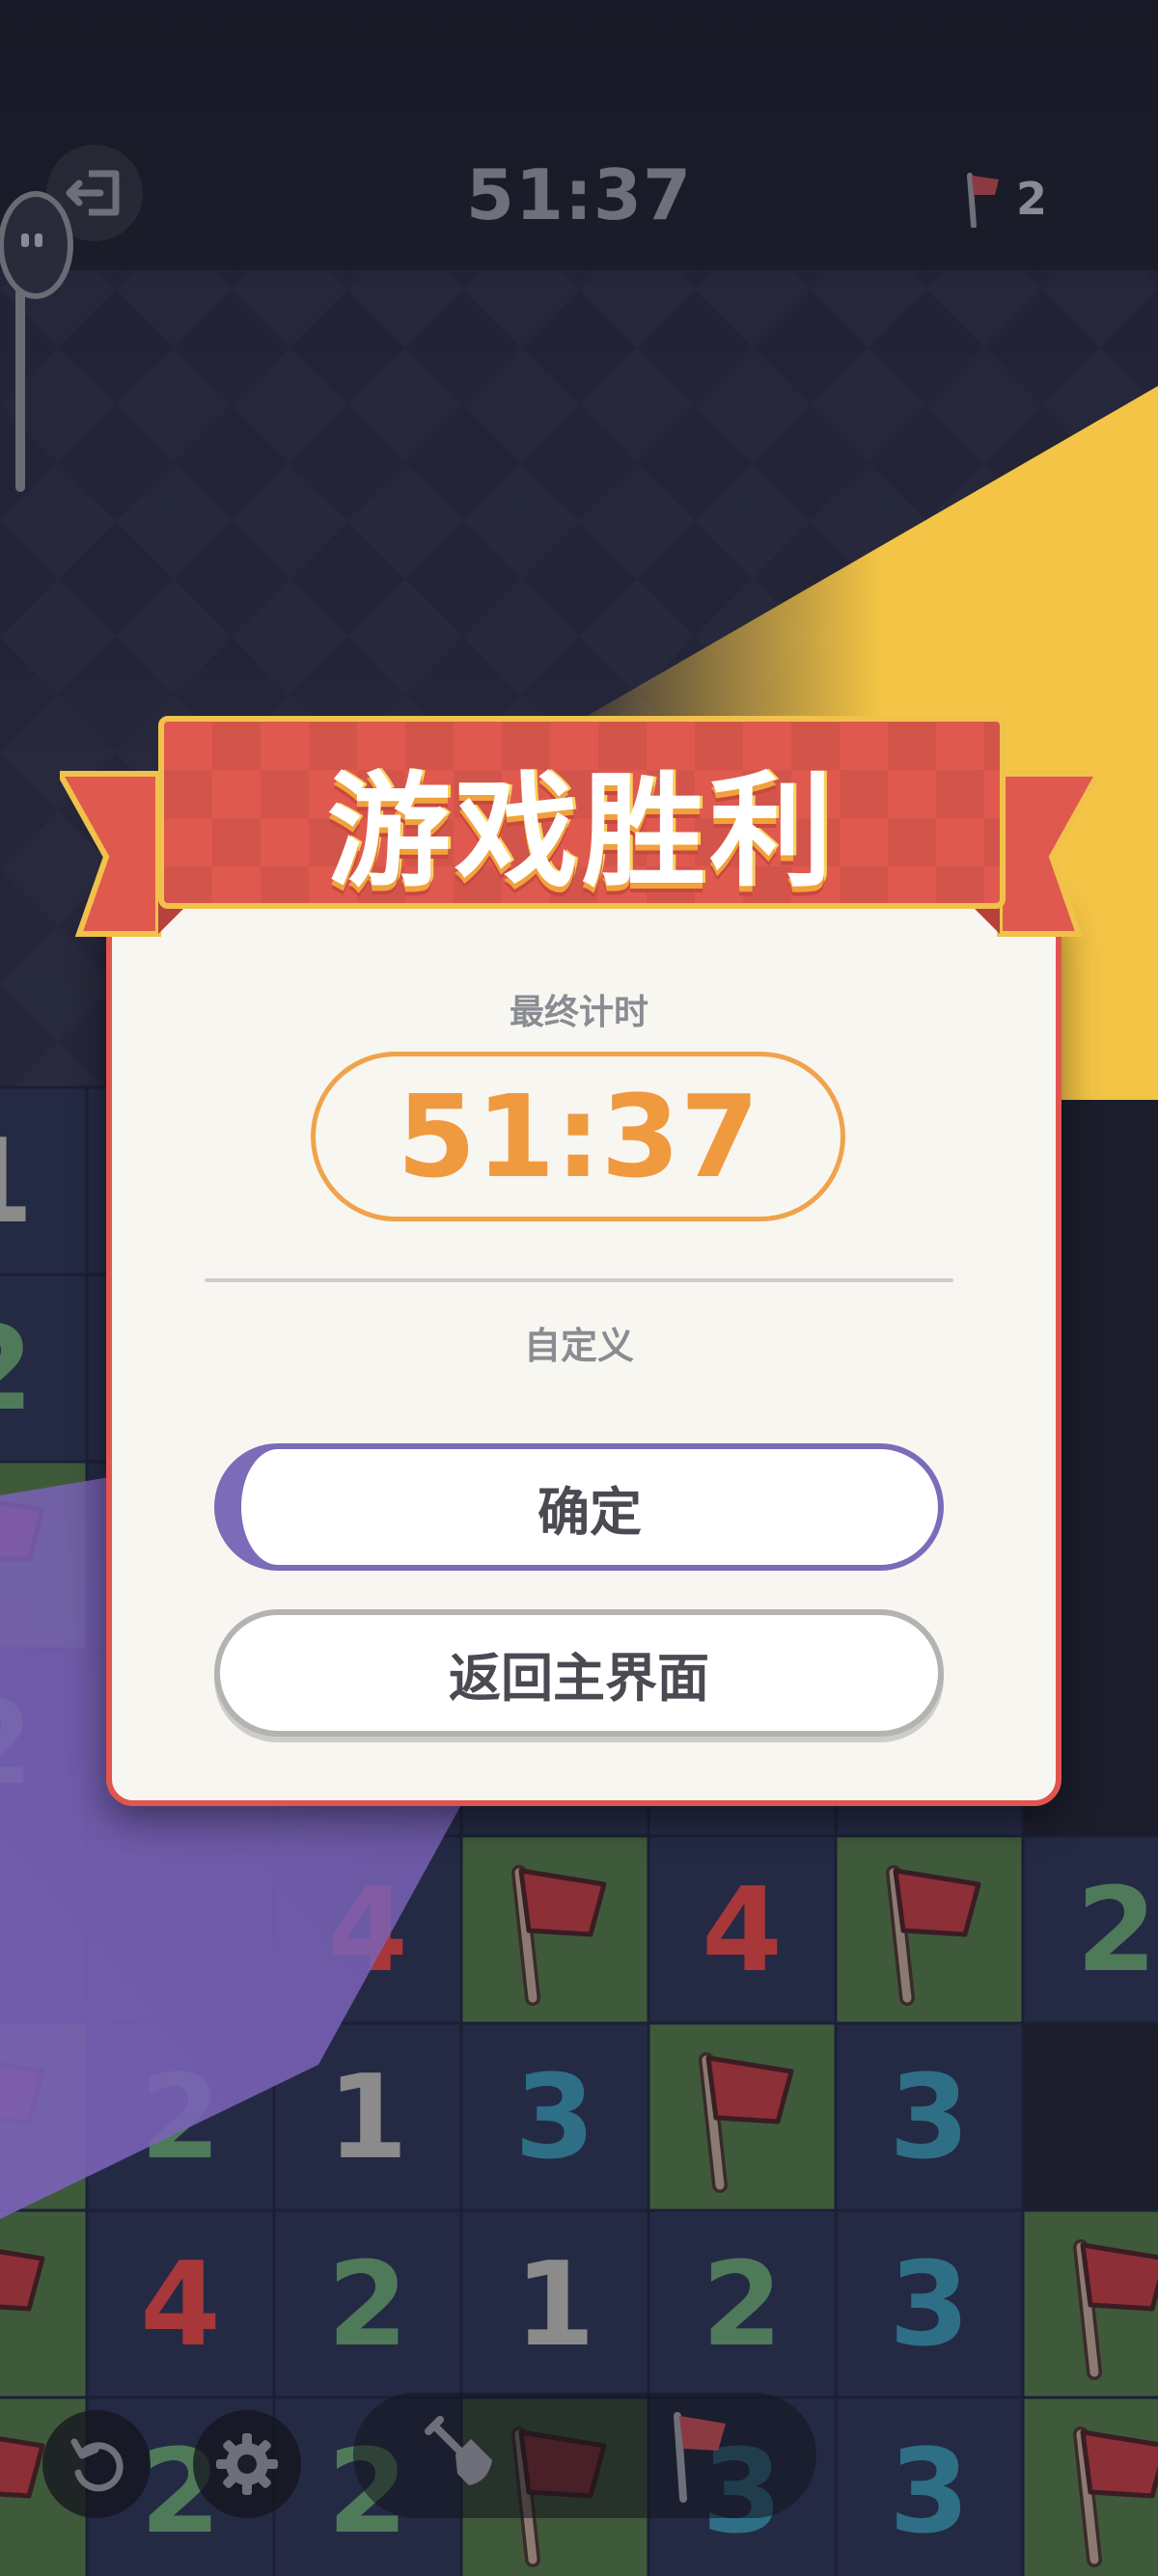 The width and height of the screenshot is (1158, 2576). I want to click on settings-button, so click(247, 2464).